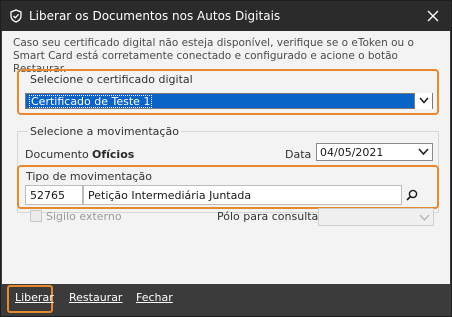 This screenshot has width=452, height=317. What do you see at coordinates (34, 297) in the screenshot?
I see `liberar-button: Liberar` at bounding box center [34, 297].